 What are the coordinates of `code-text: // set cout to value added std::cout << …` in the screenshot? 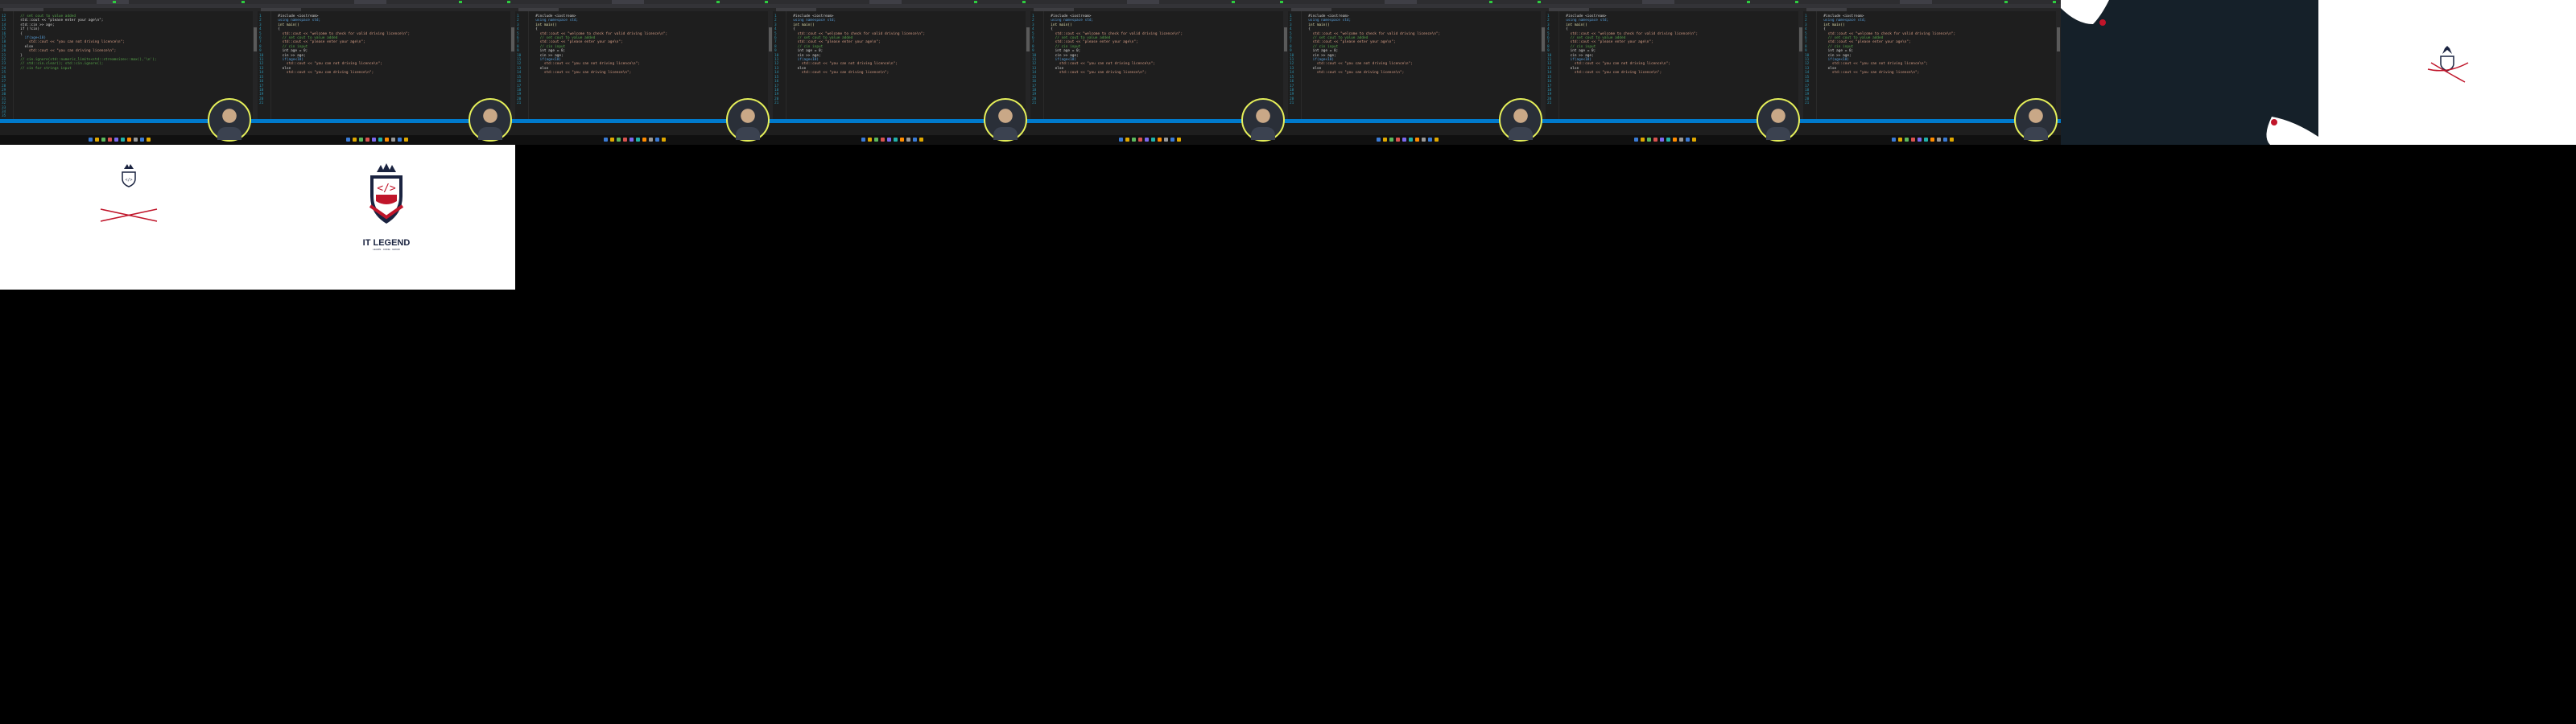 It's located at (86, 42).